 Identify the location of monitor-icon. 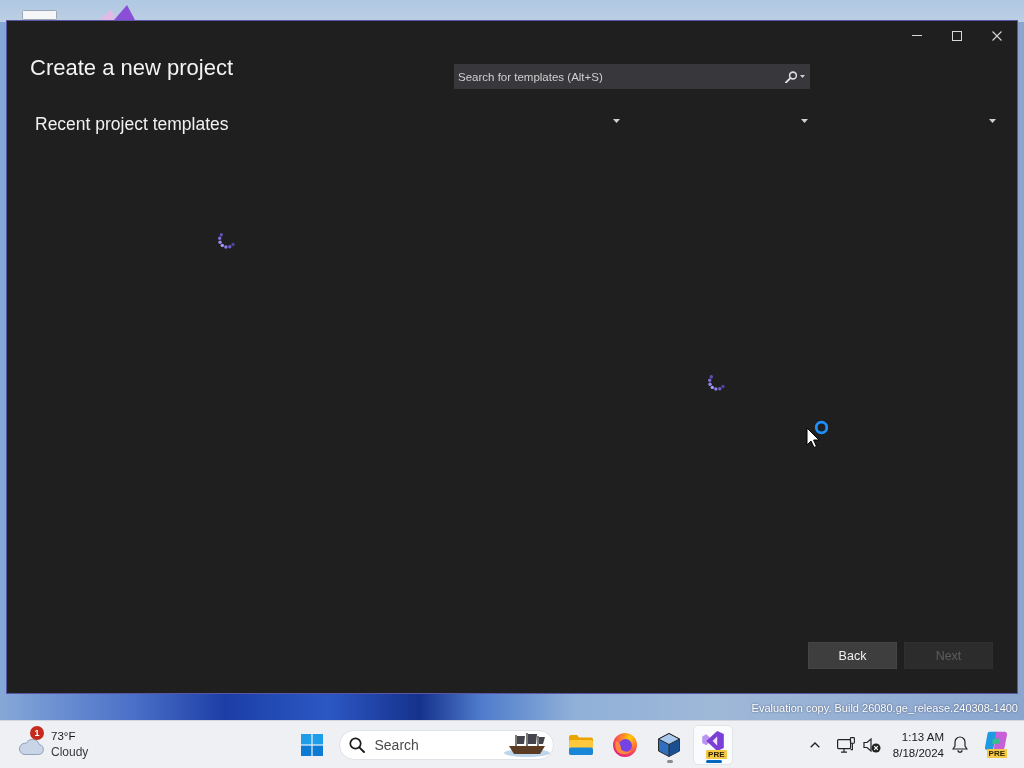
(845, 744).